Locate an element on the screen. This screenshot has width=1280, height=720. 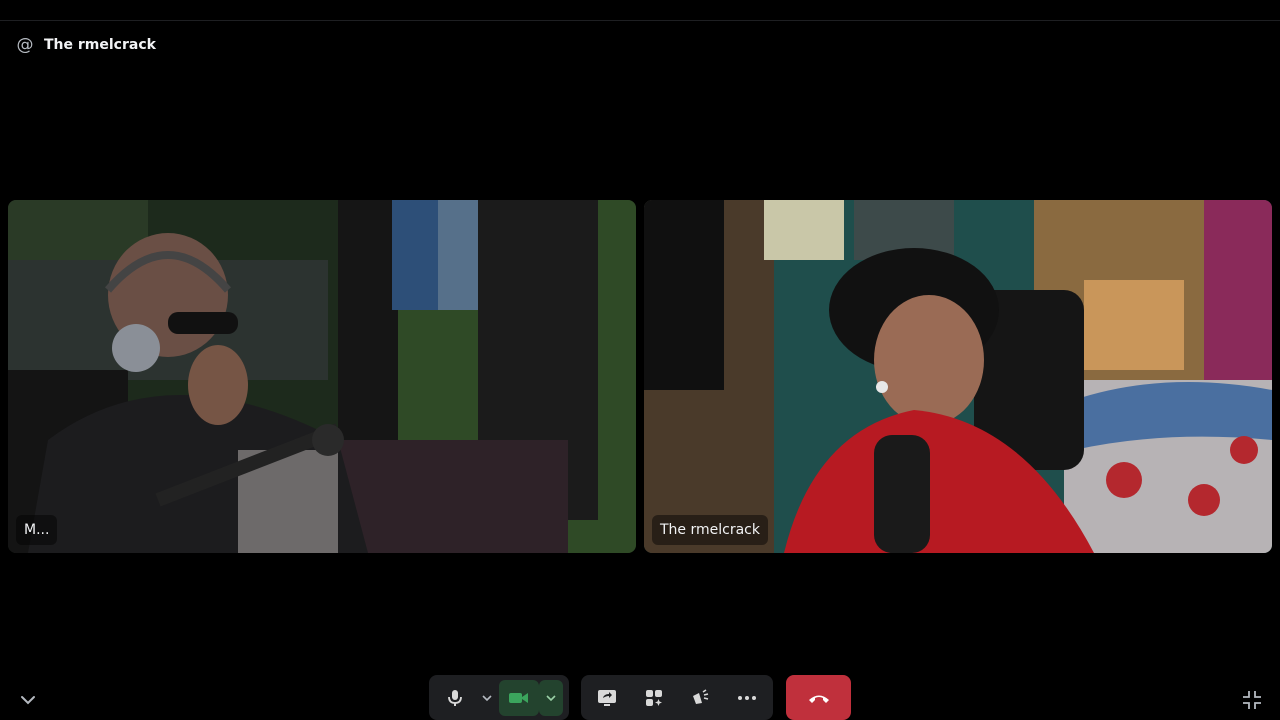
camera-icon is located at coordinates (518, 697).